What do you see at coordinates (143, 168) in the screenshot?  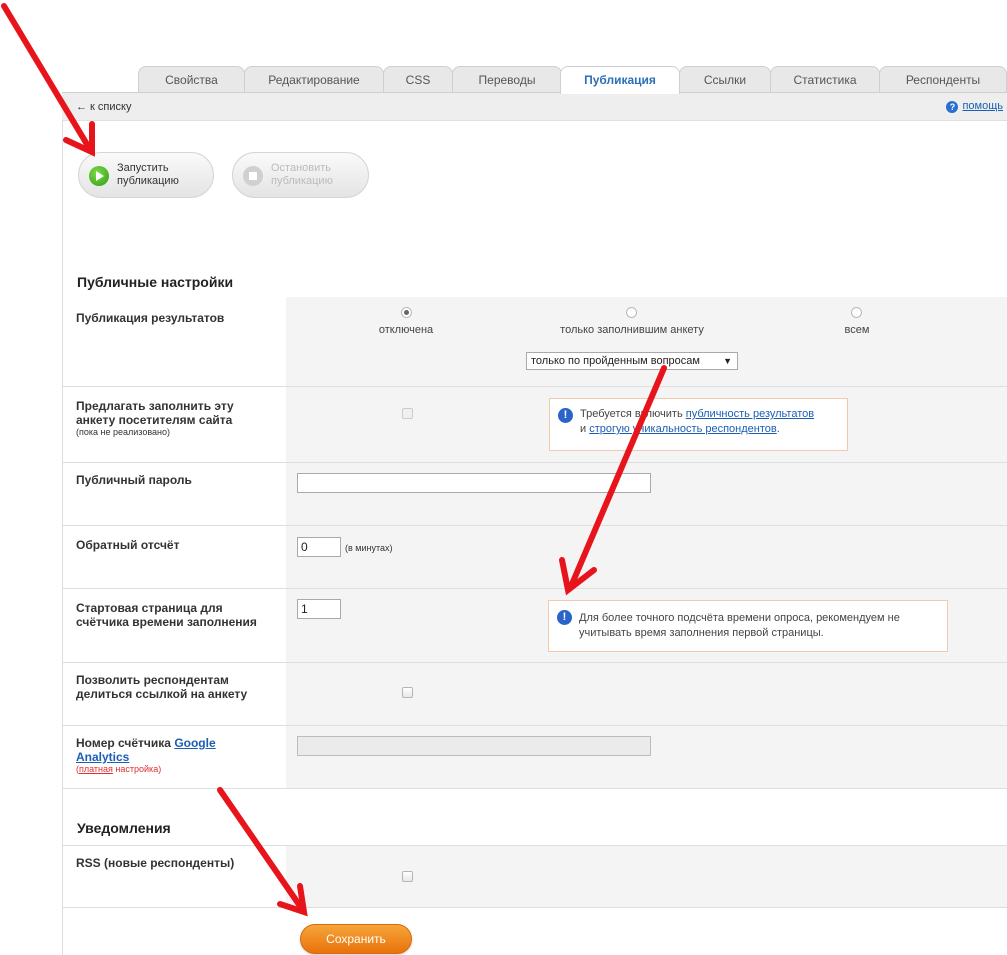 I see `start-label-line1: Запустить` at bounding box center [143, 168].